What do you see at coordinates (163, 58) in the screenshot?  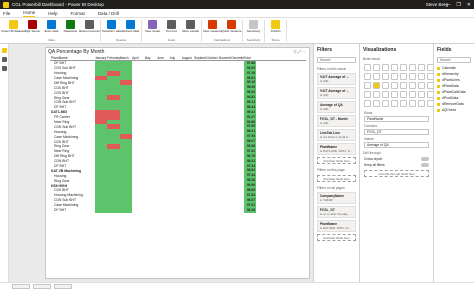 I see `column-header: June` at bounding box center [163, 58].